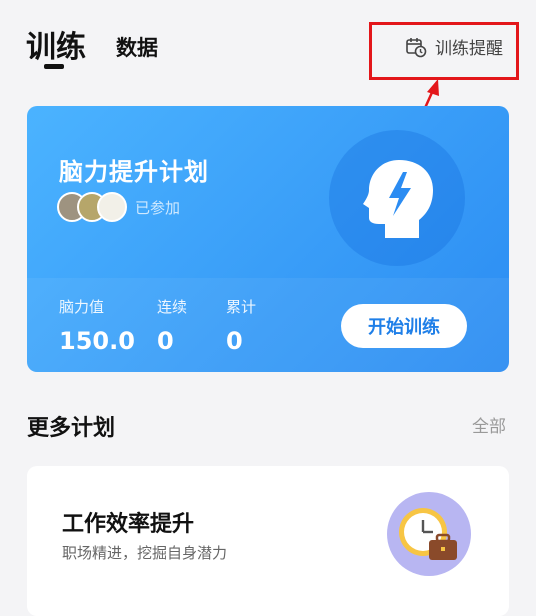  I want to click on avatar, so click(112, 207).